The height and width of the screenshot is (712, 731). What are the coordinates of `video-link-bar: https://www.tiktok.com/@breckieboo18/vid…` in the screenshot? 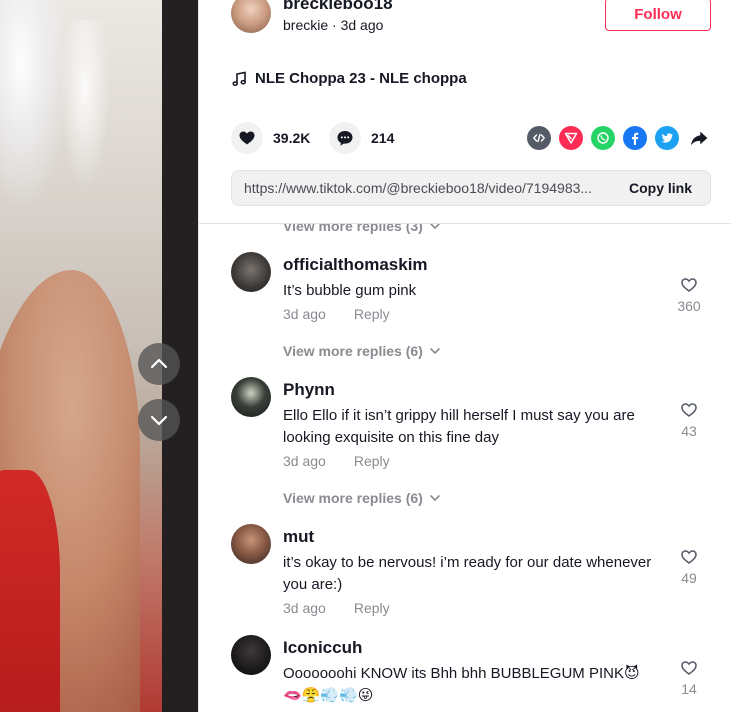 It's located at (471, 188).